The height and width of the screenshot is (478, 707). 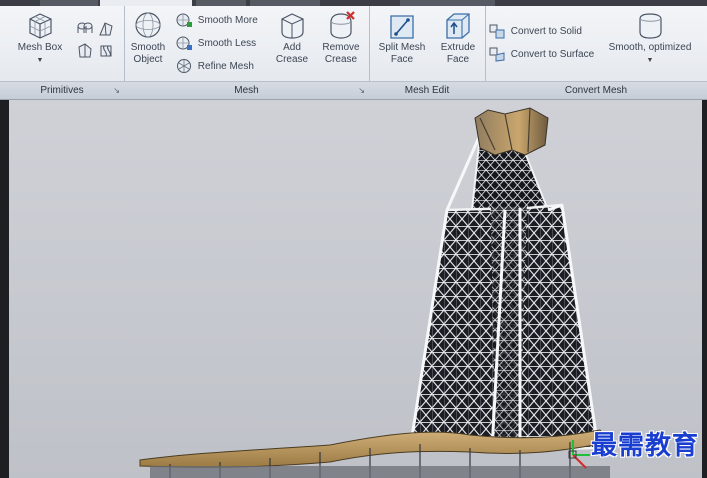 I want to click on mesh-box-label: Mesh Box, so click(x=40, y=47).